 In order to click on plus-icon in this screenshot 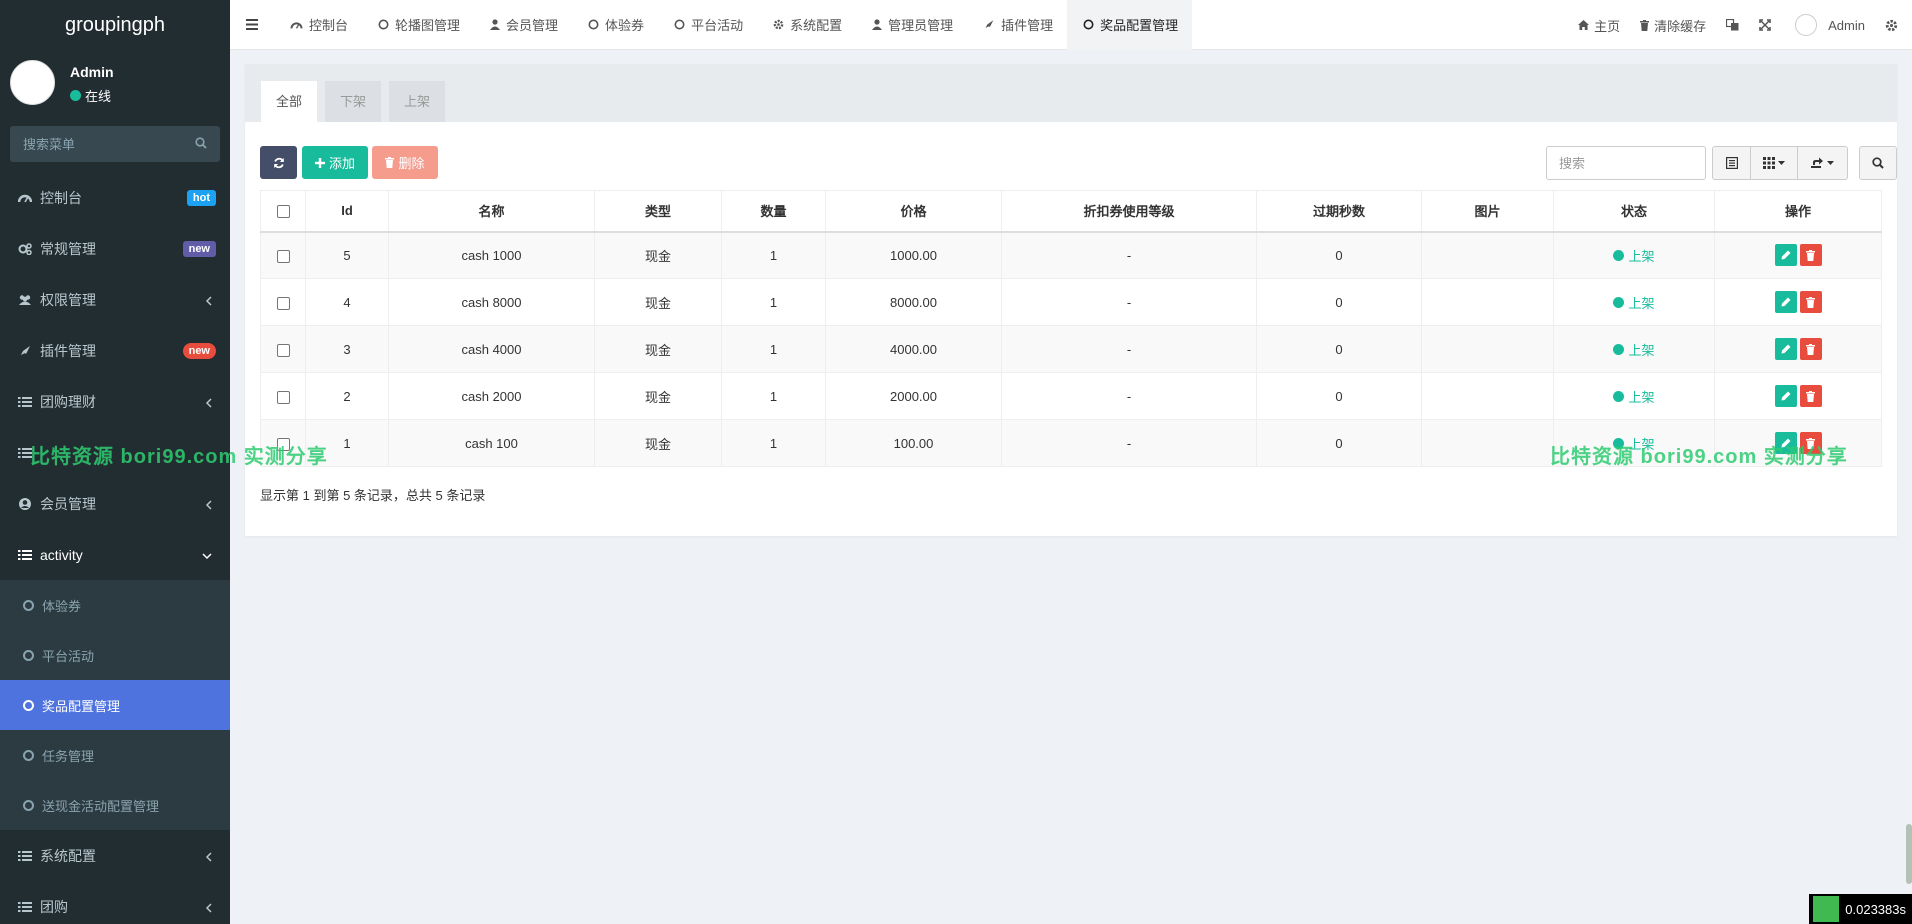, I will do `click(319, 162)`.